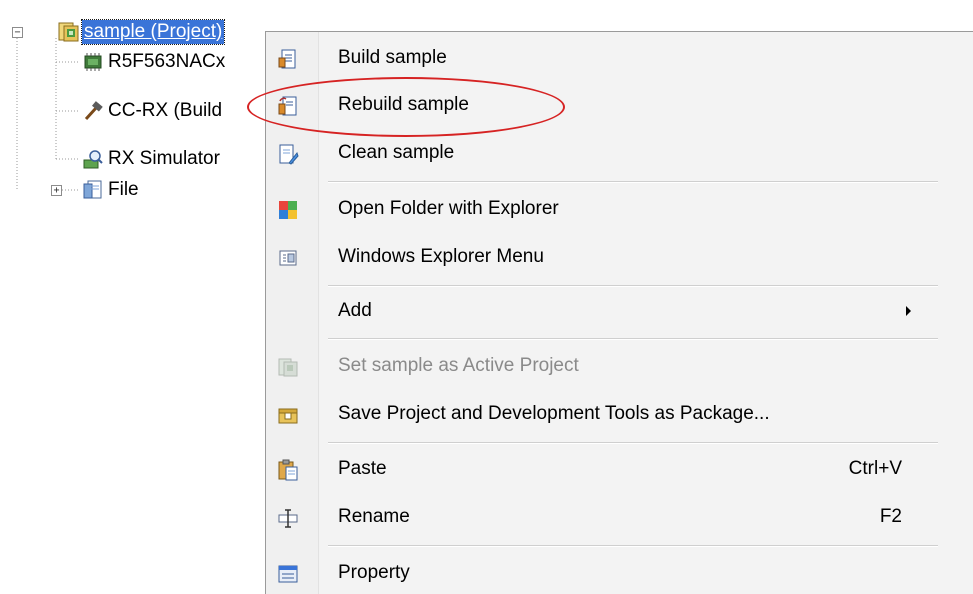 Image resolution: width=973 pixels, height=594 pixels. I want to click on paste-icon, so click(288, 470).